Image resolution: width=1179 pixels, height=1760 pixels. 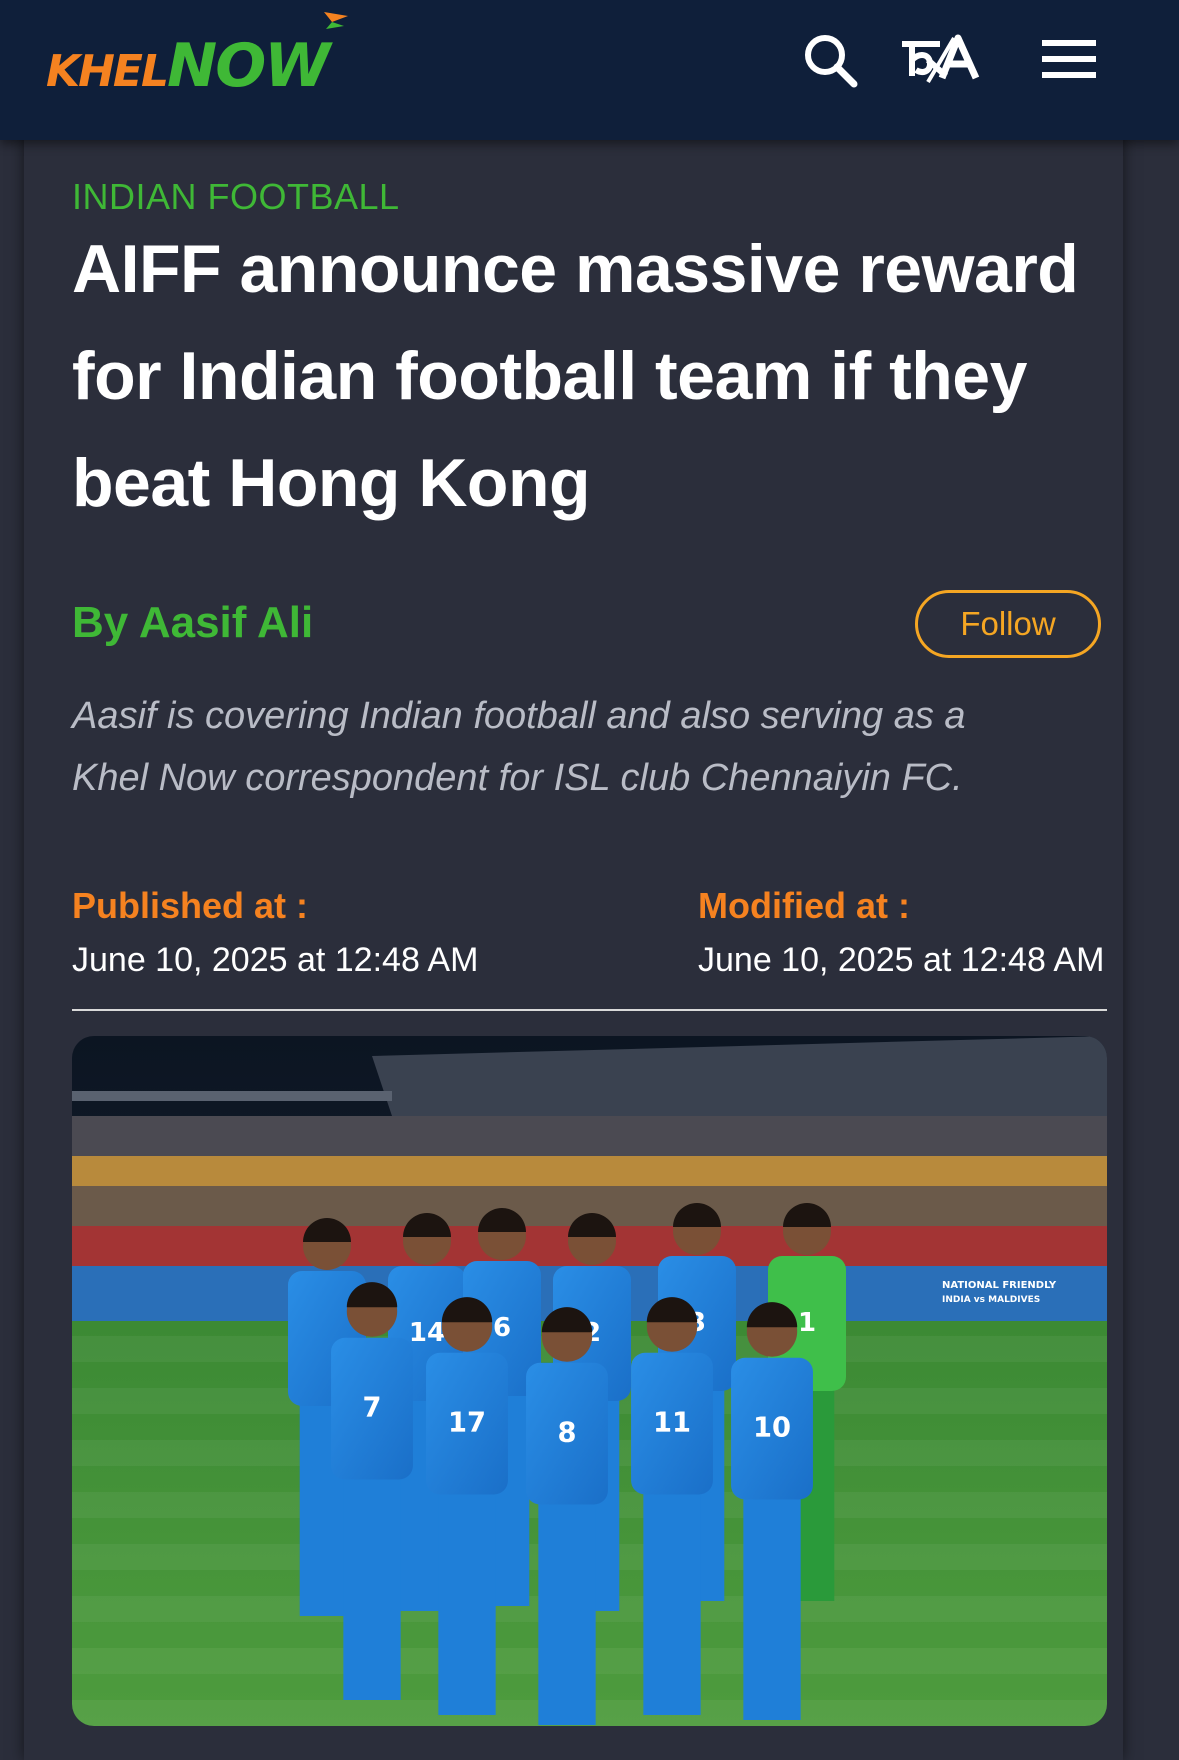 I want to click on logo-now-text: NOW, so click(x=248, y=66).